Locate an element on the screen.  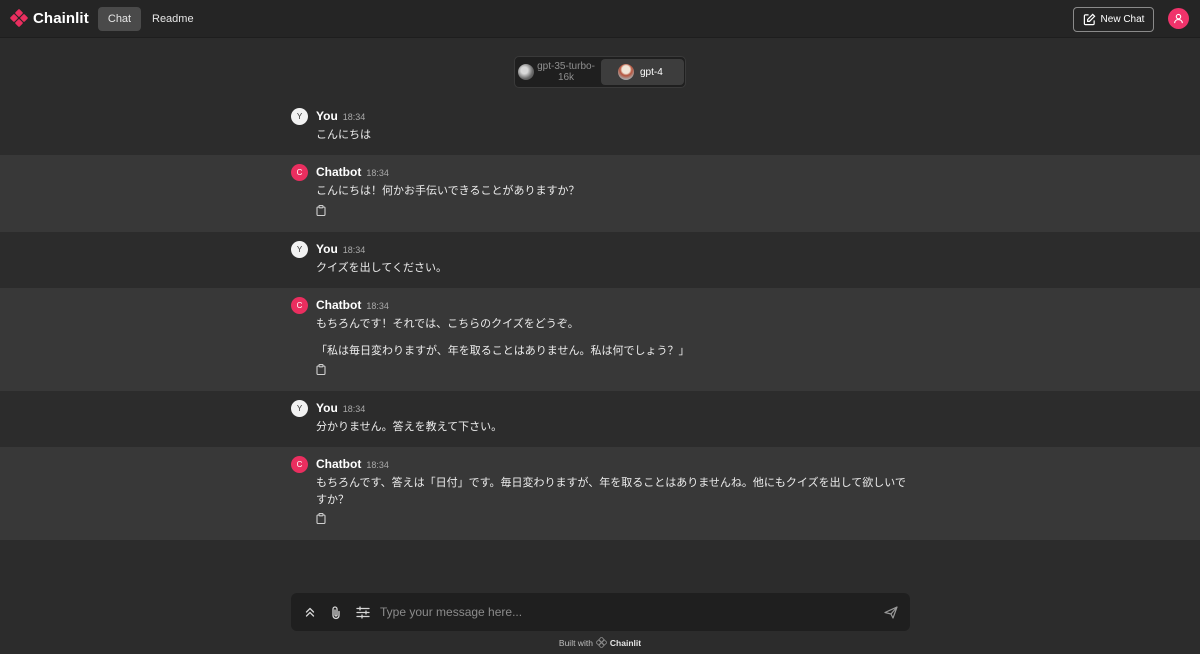
chainlit-logo: Chainlit is located at coordinates (49, 18).